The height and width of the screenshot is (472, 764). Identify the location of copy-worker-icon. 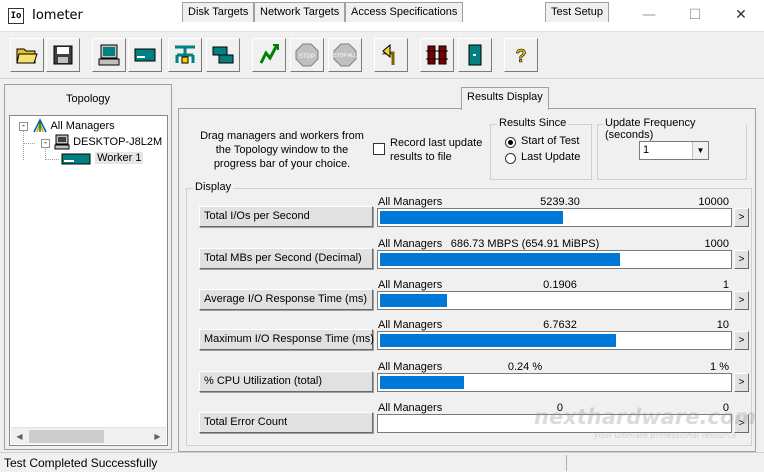
(223, 55).